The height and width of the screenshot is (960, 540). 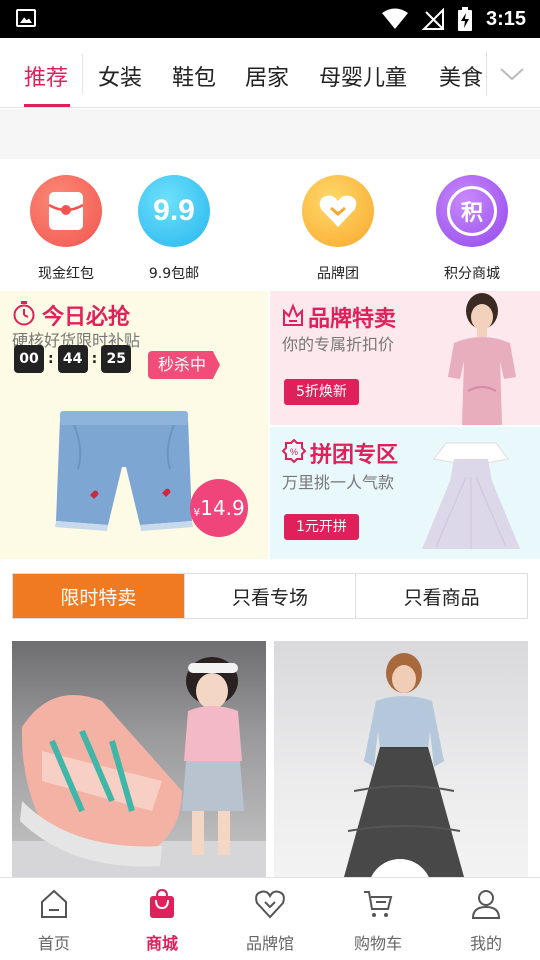 I want to click on nav-label: 购物车, so click(x=377, y=943).